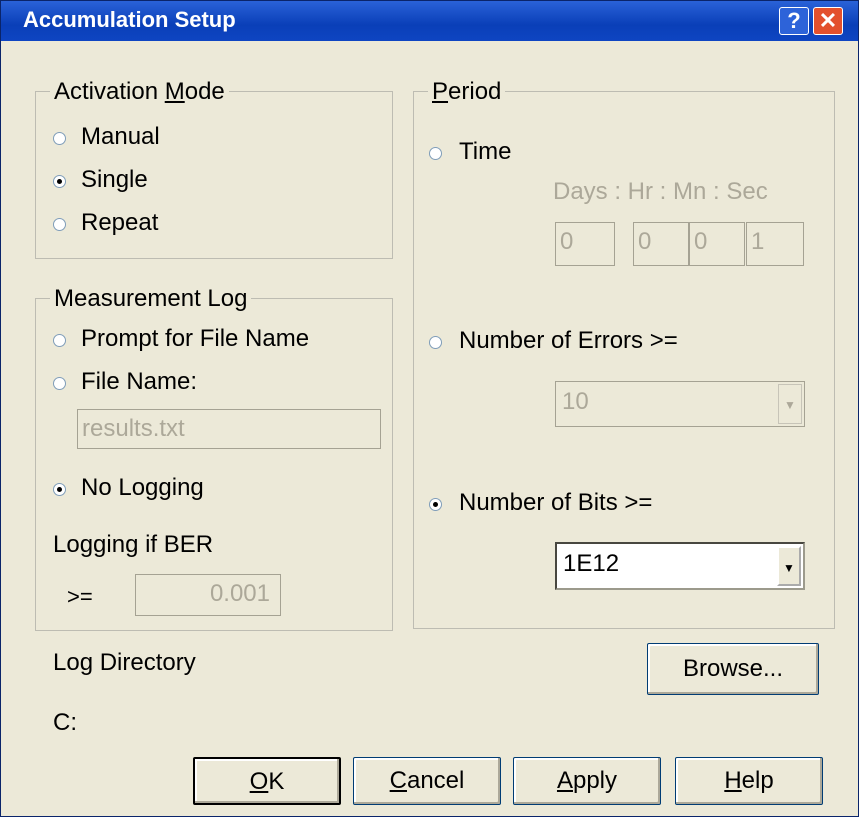 The image size is (861, 819). I want to click on time-label: Time, so click(485, 152).